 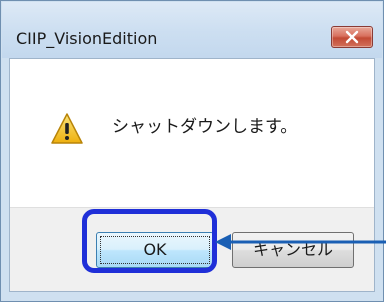 What do you see at coordinates (205, 127) in the screenshot?
I see `dialog-message: シャットダウンします。` at bounding box center [205, 127].